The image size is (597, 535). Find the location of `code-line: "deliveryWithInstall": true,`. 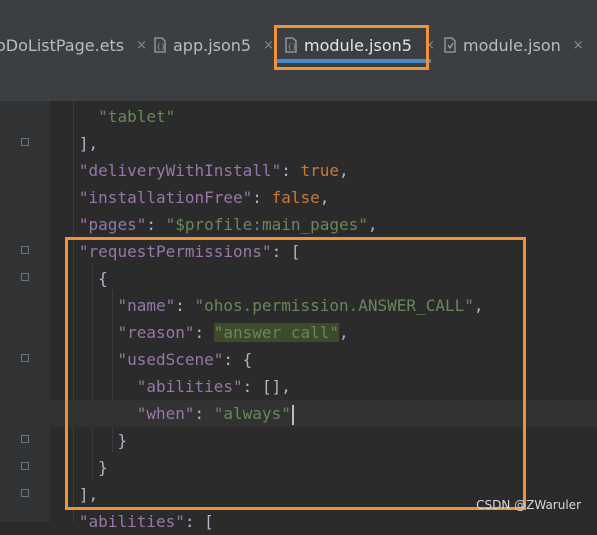

code-line: "deliveryWithInstall": true, is located at coordinates (213, 170).